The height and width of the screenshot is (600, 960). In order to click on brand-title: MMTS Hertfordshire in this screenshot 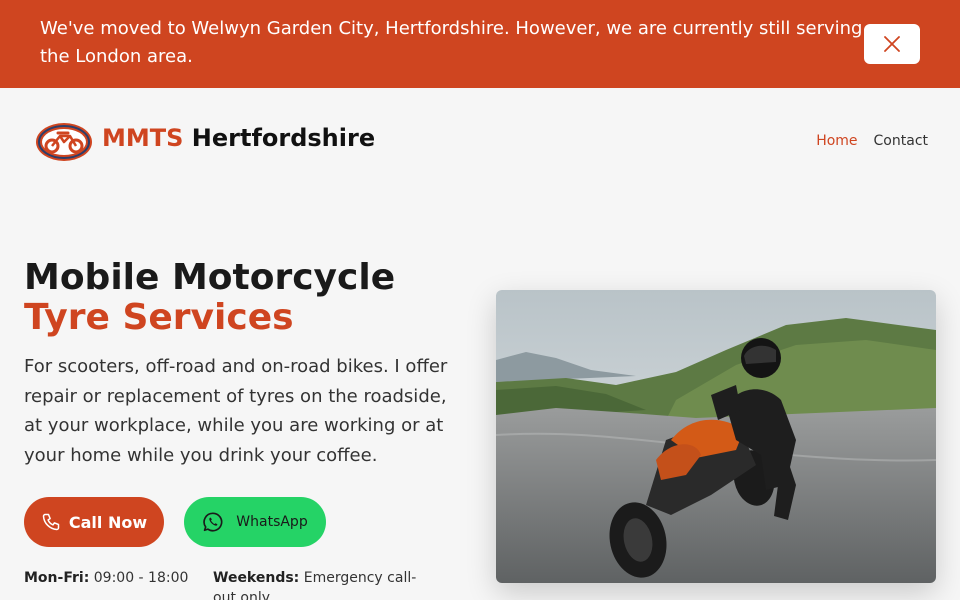, I will do `click(238, 138)`.